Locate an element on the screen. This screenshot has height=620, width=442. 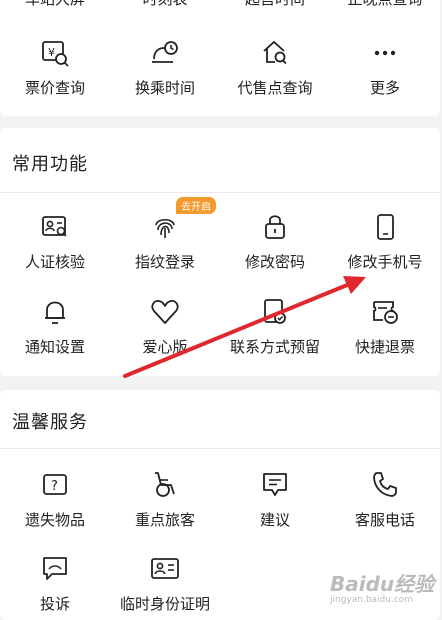
priority-passenger-item: 重点旅客 is located at coordinates (165, 499).